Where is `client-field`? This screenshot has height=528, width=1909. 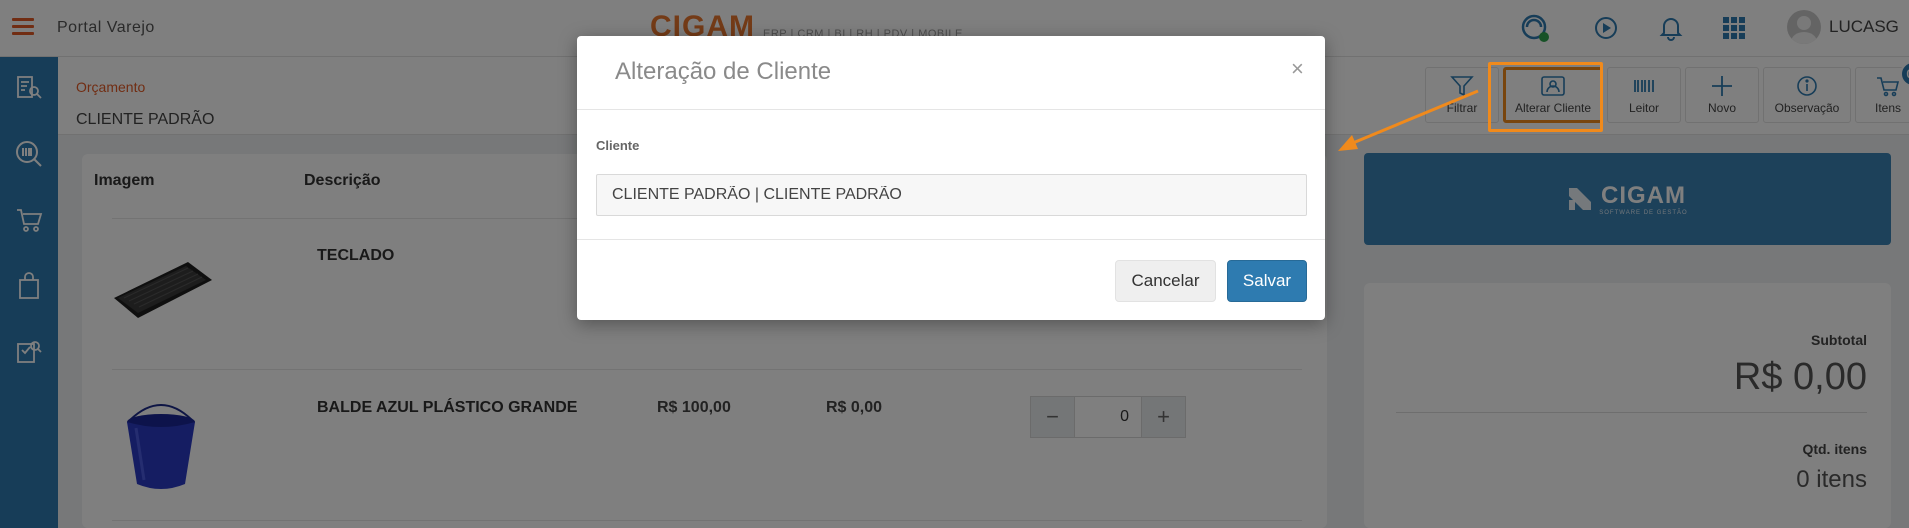 client-field is located at coordinates (951, 195).